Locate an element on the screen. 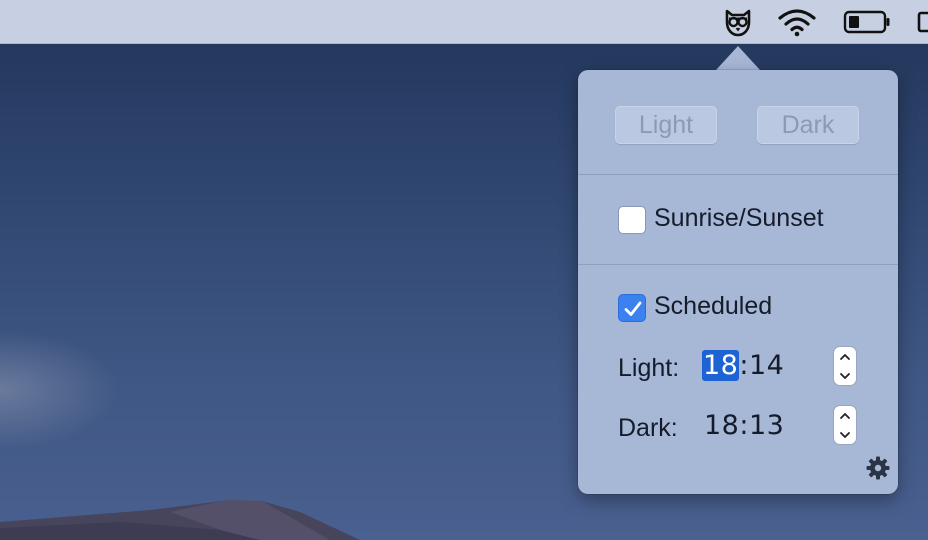  gear-icon is located at coordinates (878, 468).